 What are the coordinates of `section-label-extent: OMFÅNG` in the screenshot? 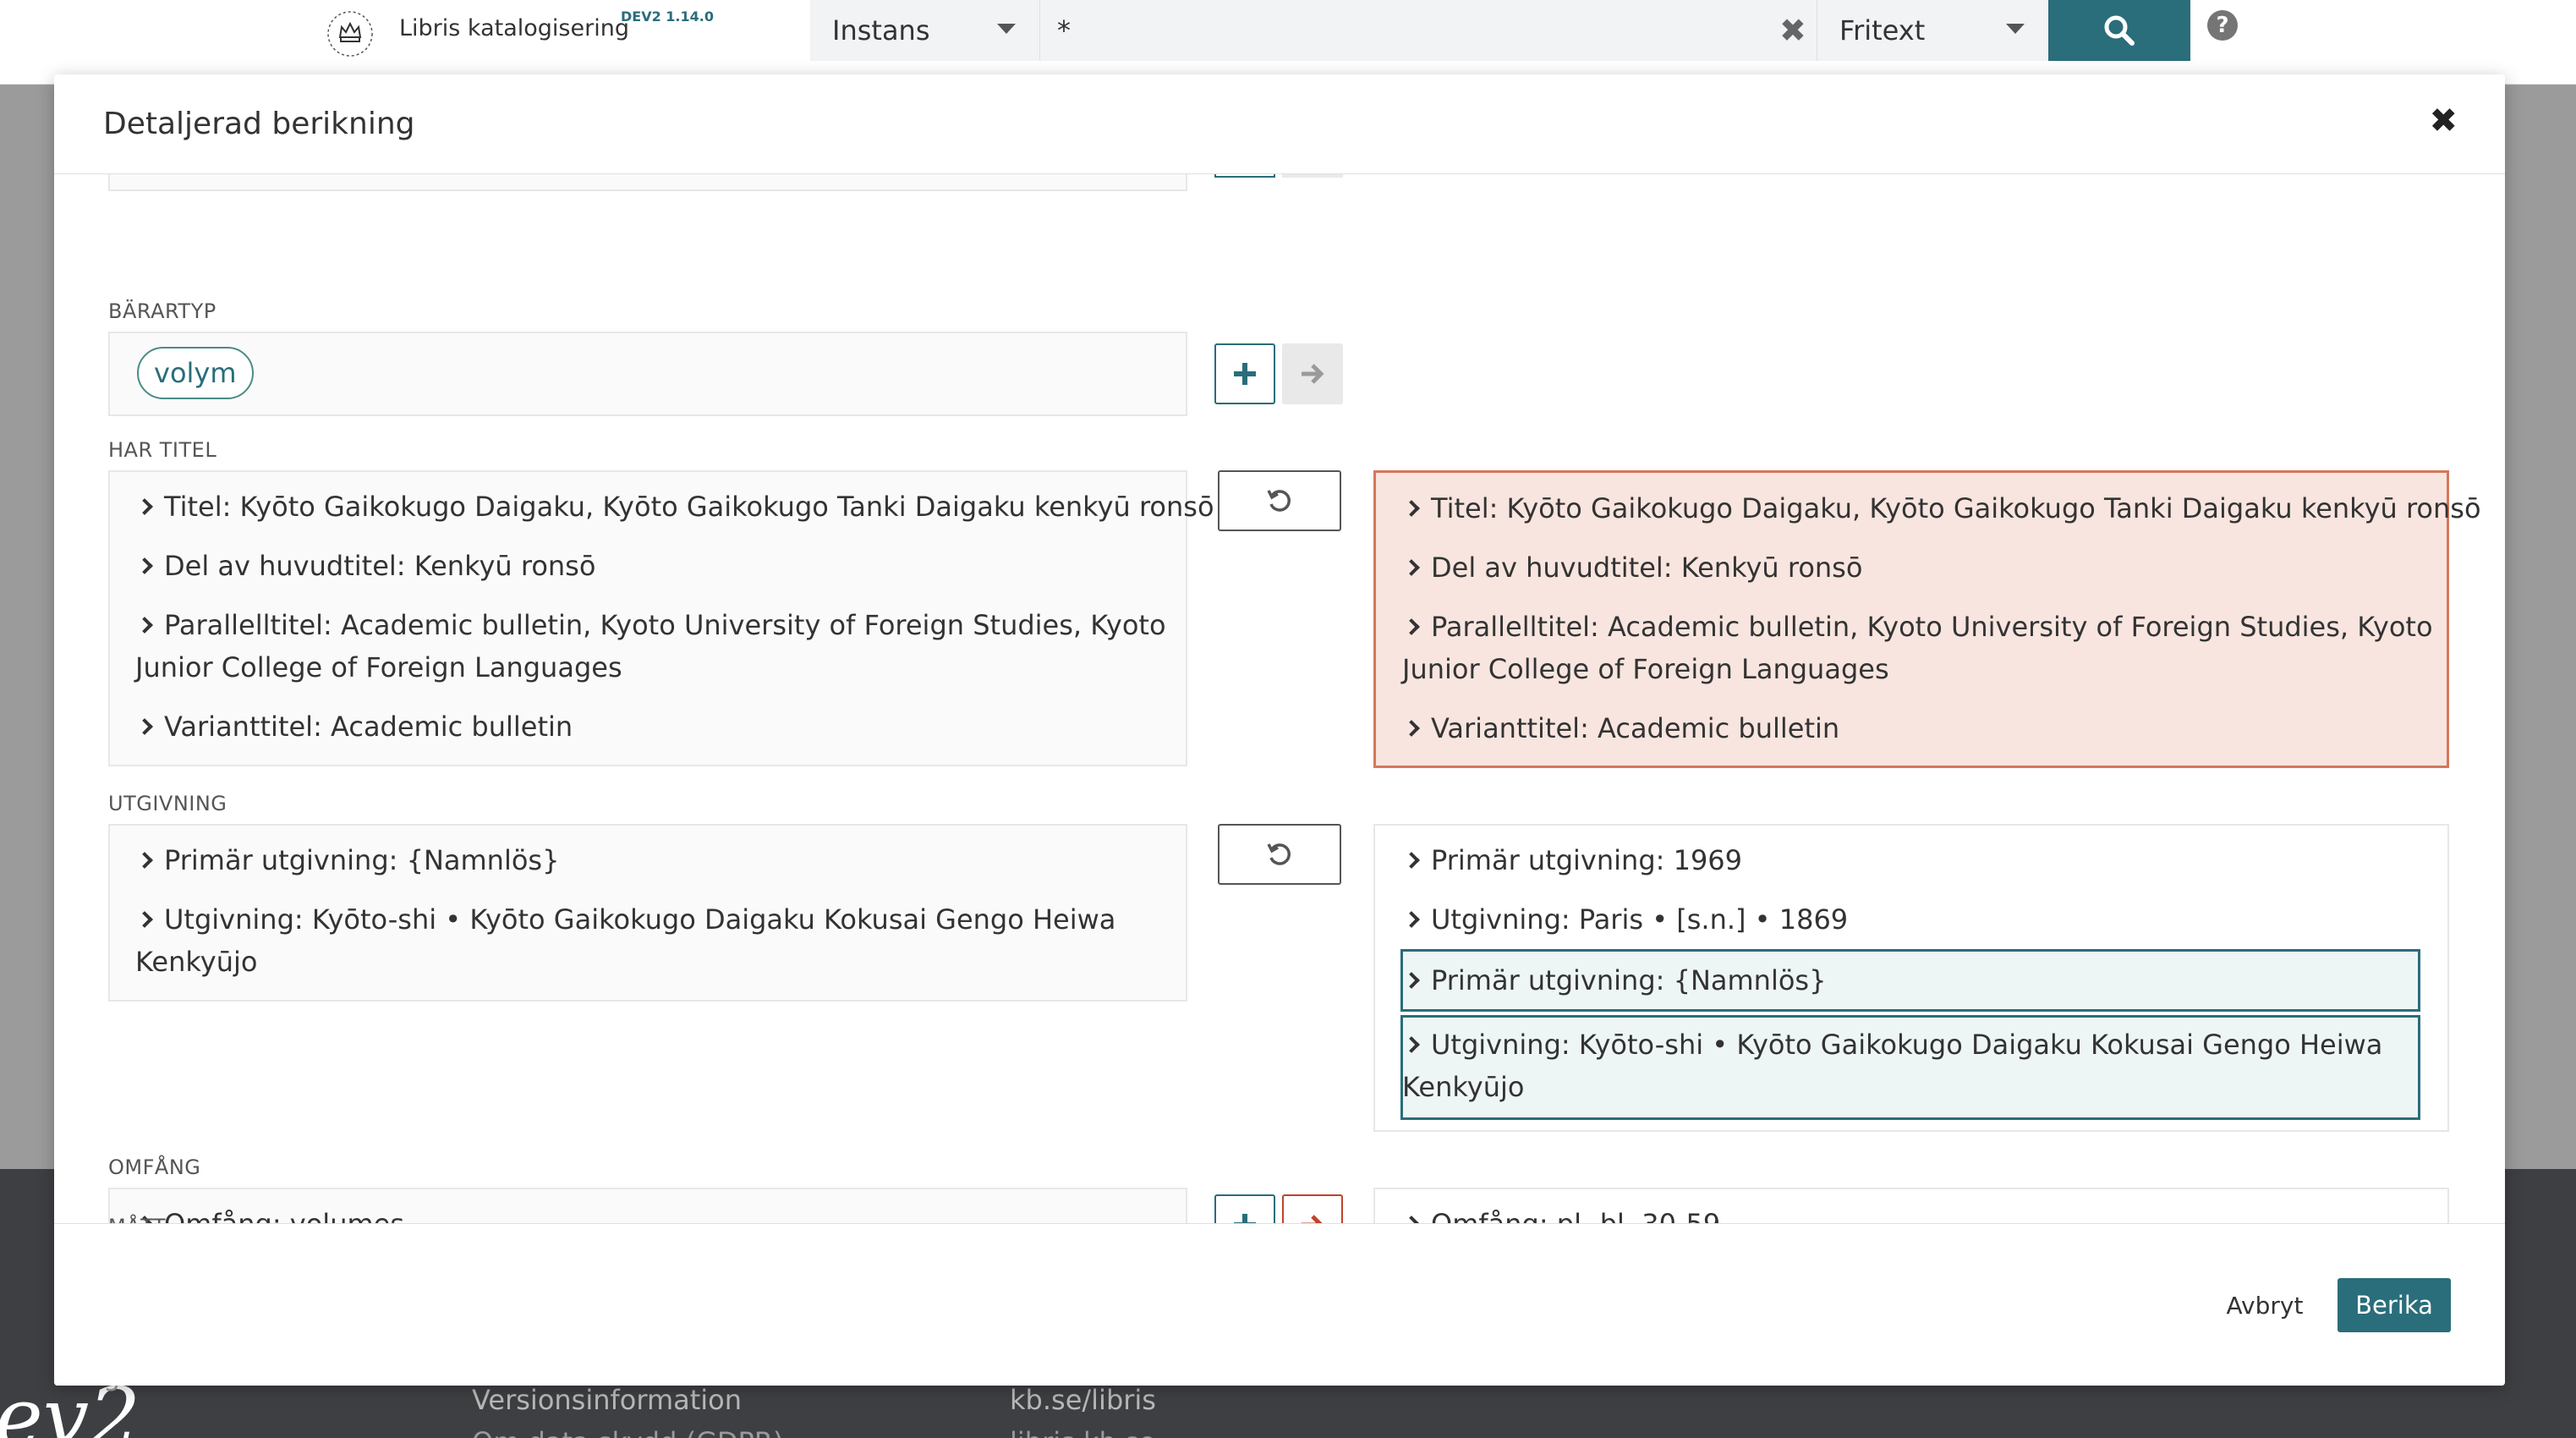 It's located at (154, 1167).